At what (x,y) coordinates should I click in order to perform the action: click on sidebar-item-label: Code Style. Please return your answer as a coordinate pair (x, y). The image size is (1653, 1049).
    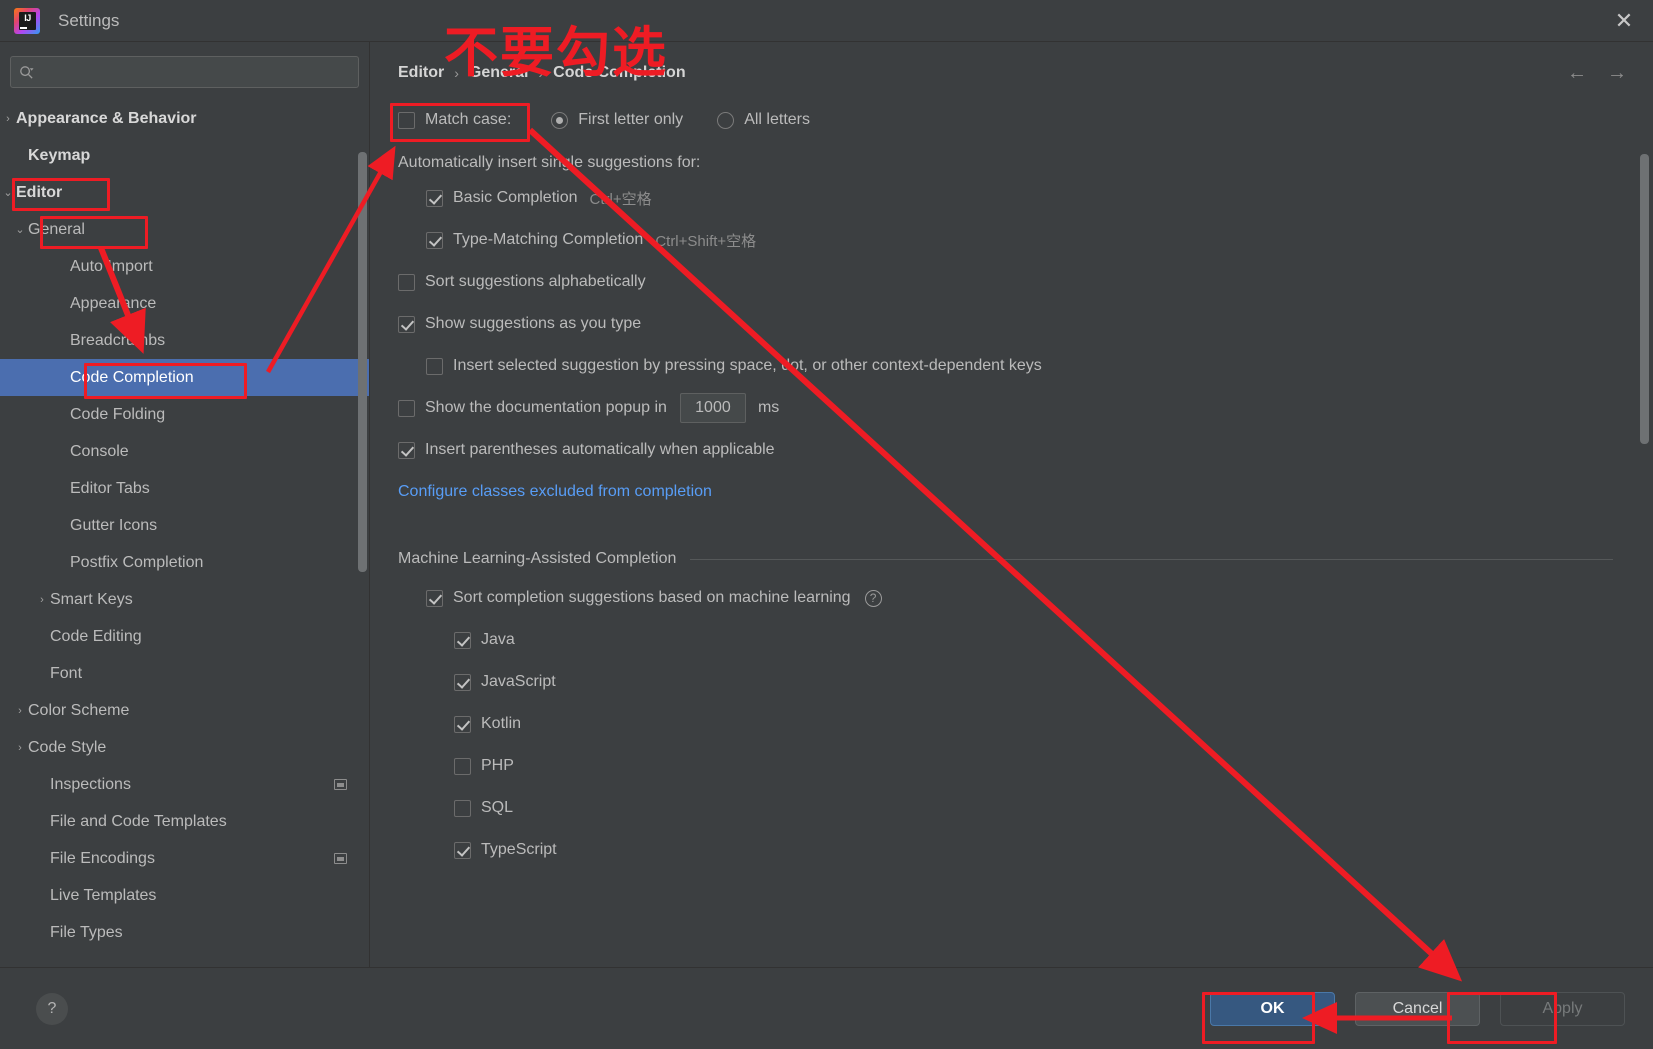
    Looking at the image, I should click on (67, 747).